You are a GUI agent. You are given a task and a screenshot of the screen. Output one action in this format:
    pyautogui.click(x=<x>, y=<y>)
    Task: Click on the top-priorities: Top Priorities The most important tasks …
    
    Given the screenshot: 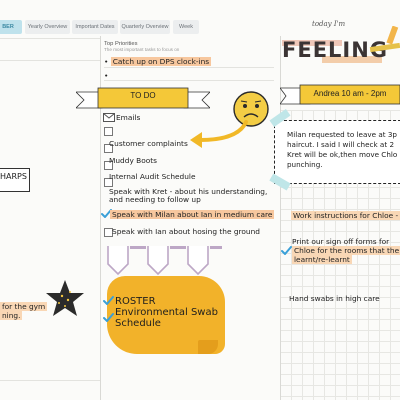 What is the action you would take?
    pyautogui.click(x=189, y=46)
    